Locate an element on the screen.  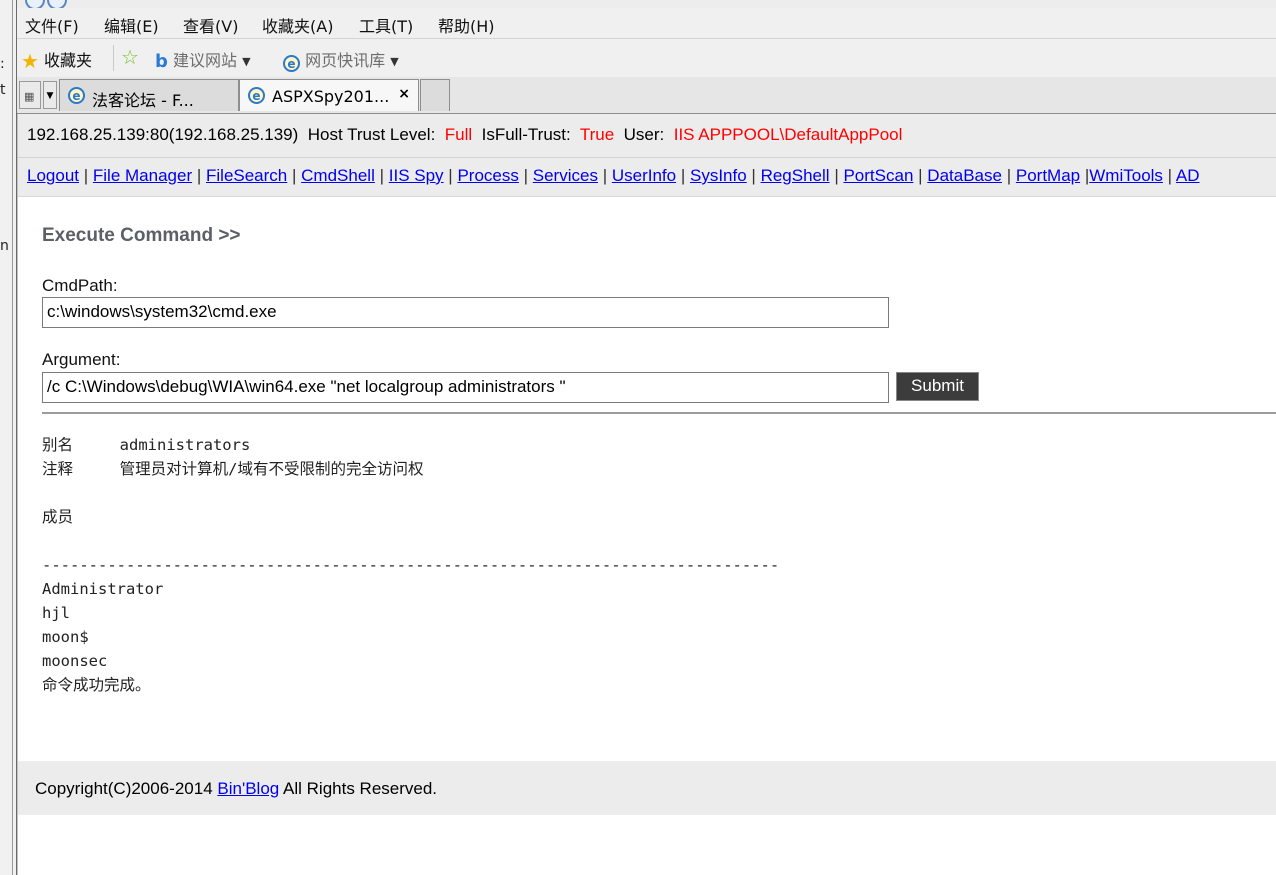
output-line: 别名 administrators is located at coordinates (146, 445).